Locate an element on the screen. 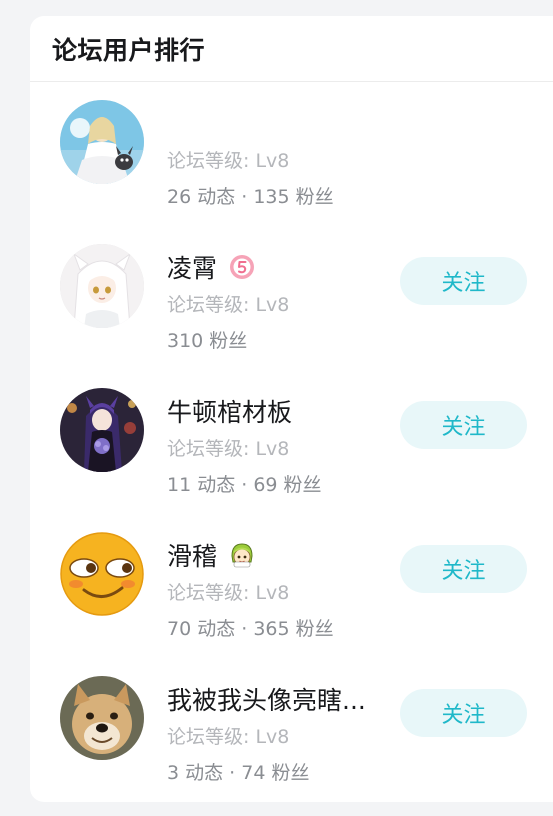  anime-girl-white-dress-avatar-icon is located at coordinates (102, 142).